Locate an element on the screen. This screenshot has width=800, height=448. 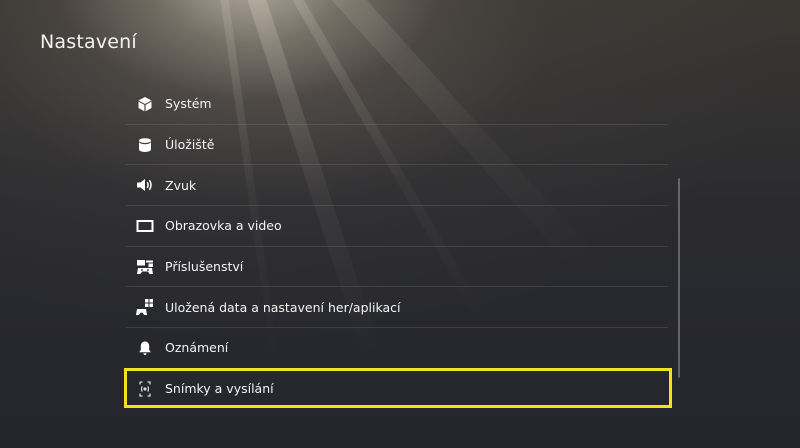
menu-item-label: Zvuk is located at coordinates (181, 185).